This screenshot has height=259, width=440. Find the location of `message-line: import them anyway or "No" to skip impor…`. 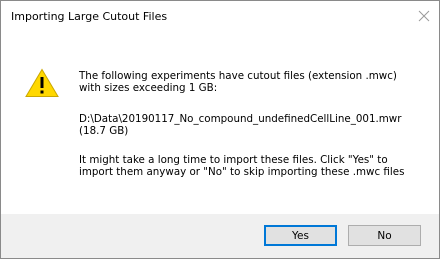

message-line: import them anyway or "No" to skip impor… is located at coordinates (242, 172).